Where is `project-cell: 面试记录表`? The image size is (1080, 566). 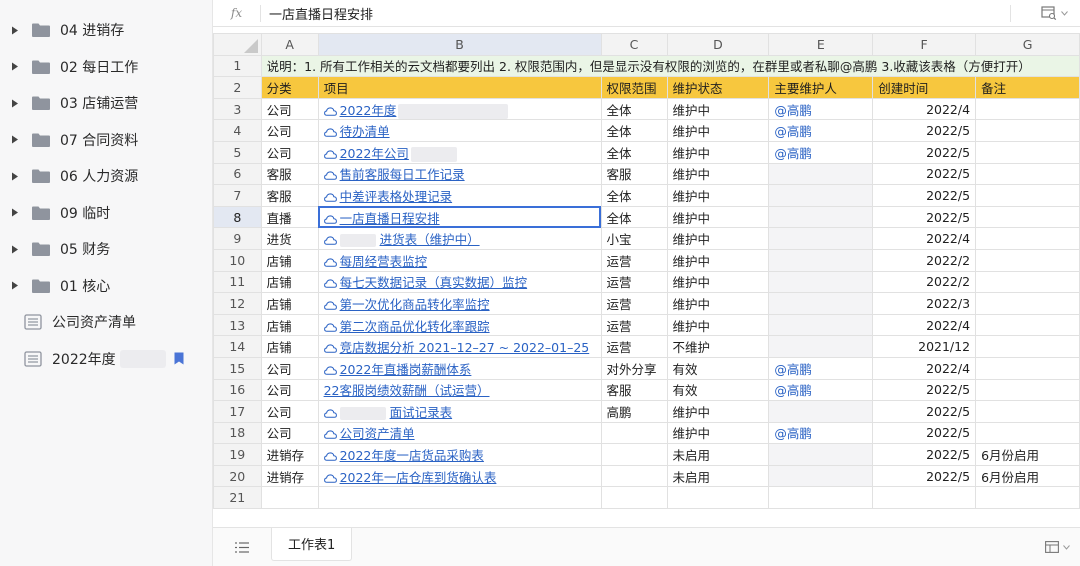 project-cell: 面试记录表 is located at coordinates (459, 411).